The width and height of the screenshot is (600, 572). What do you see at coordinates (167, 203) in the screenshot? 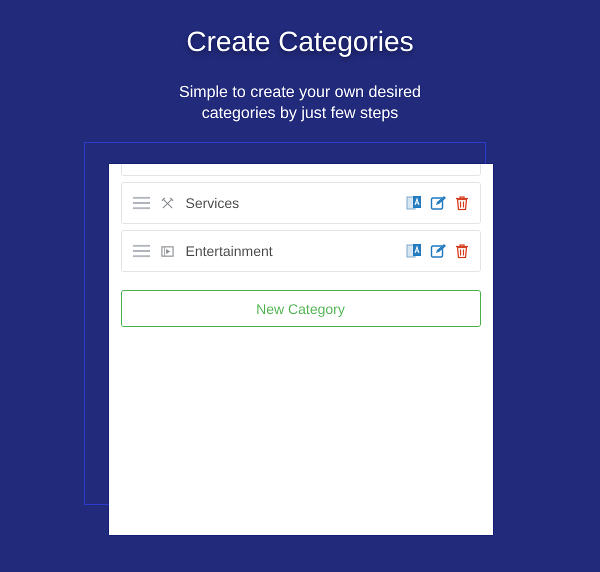
I see `tools-icon` at bounding box center [167, 203].